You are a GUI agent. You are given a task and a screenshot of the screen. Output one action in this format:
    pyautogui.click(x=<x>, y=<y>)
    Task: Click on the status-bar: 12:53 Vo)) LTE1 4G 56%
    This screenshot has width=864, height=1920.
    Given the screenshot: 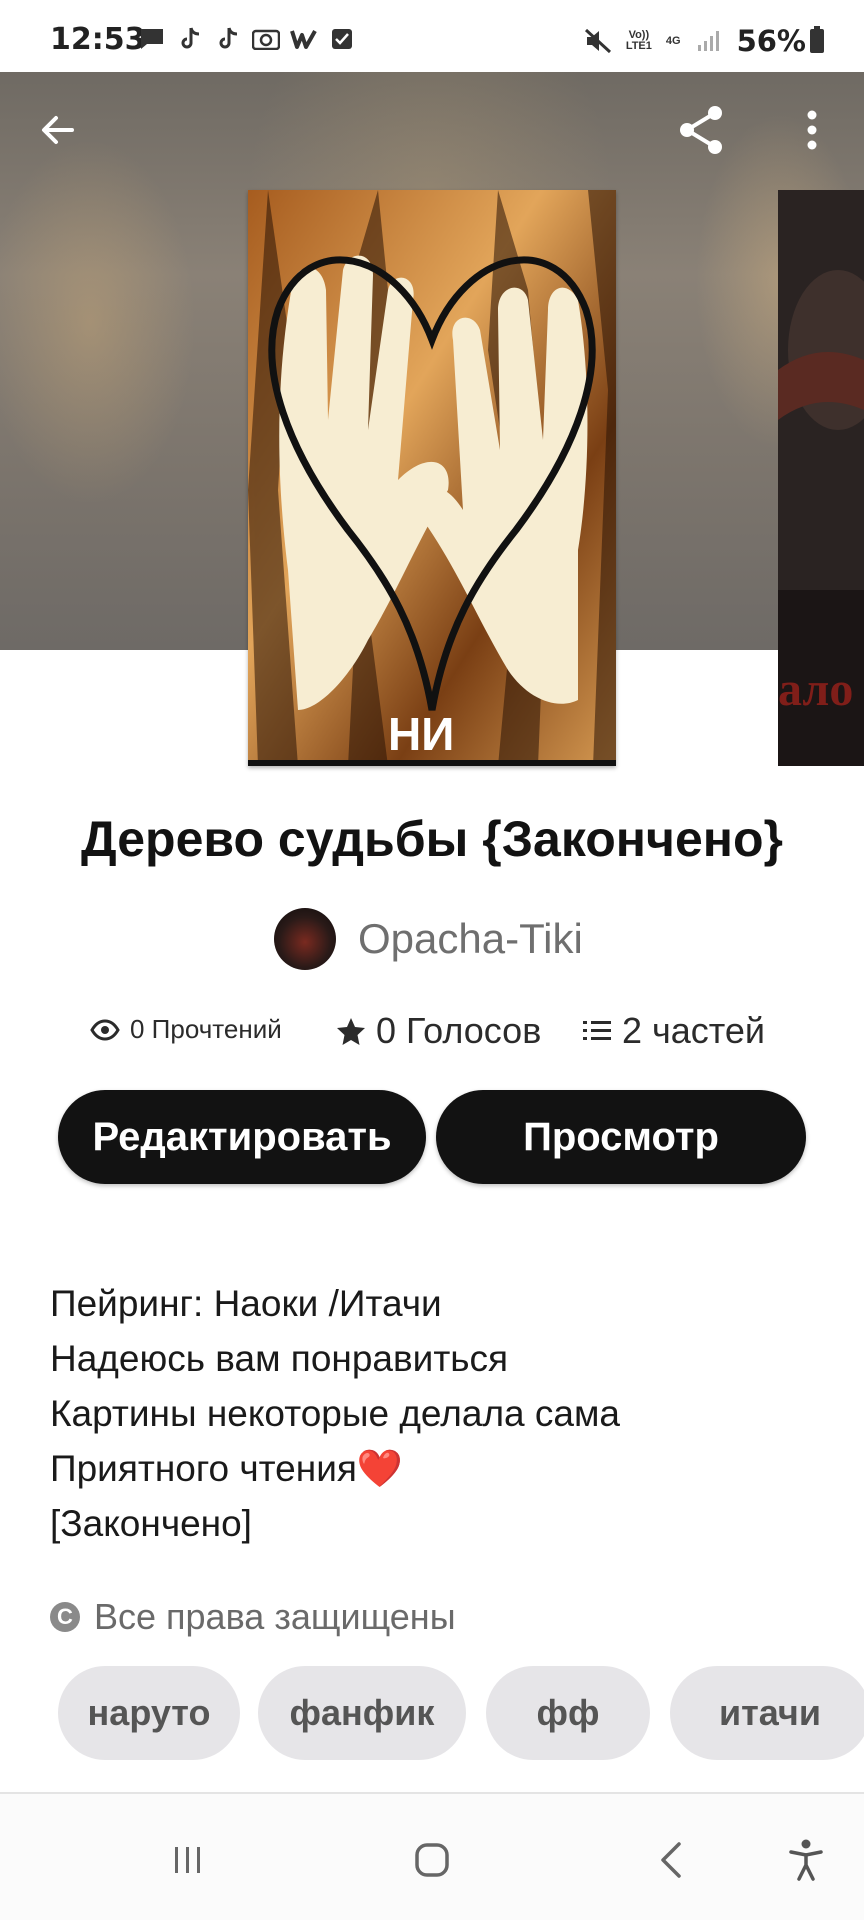 What is the action you would take?
    pyautogui.click(x=432, y=36)
    